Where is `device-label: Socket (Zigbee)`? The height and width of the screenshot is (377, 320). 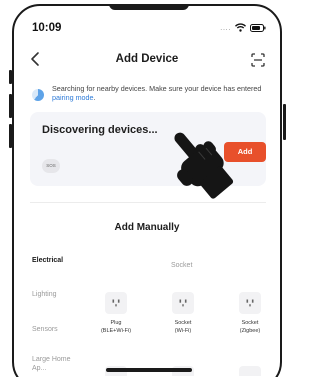 device-label: Socket (Zigbee) is located at coordinates (249, 327).